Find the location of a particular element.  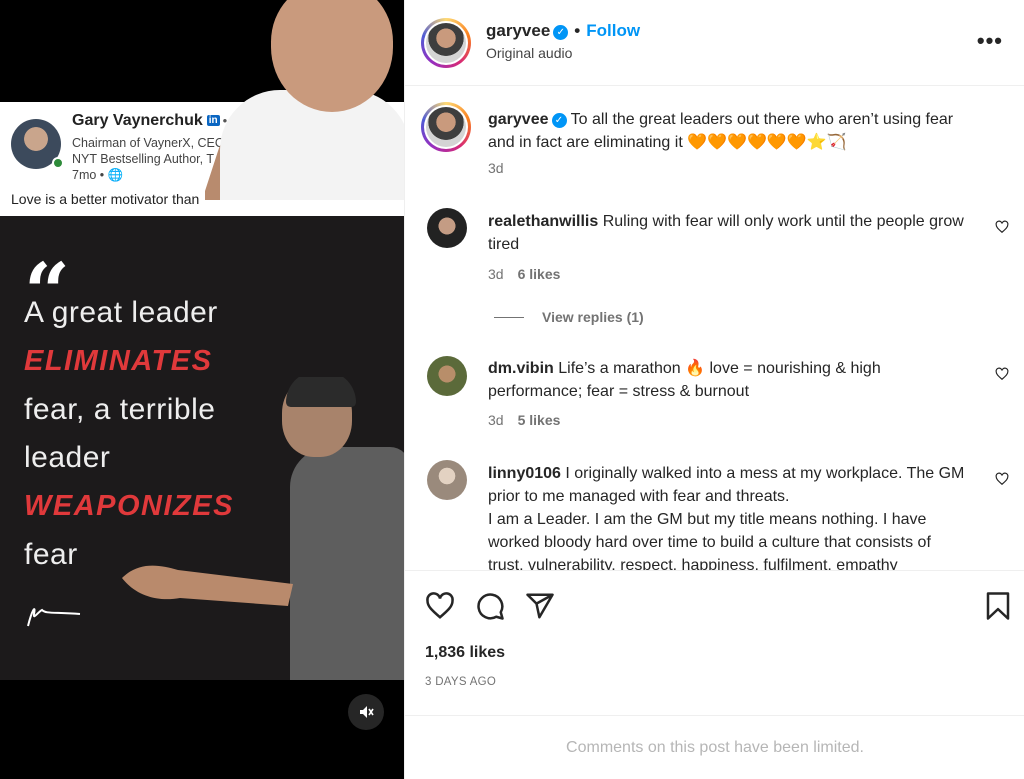

overlay-portrait is located at coordinates (304, 100).